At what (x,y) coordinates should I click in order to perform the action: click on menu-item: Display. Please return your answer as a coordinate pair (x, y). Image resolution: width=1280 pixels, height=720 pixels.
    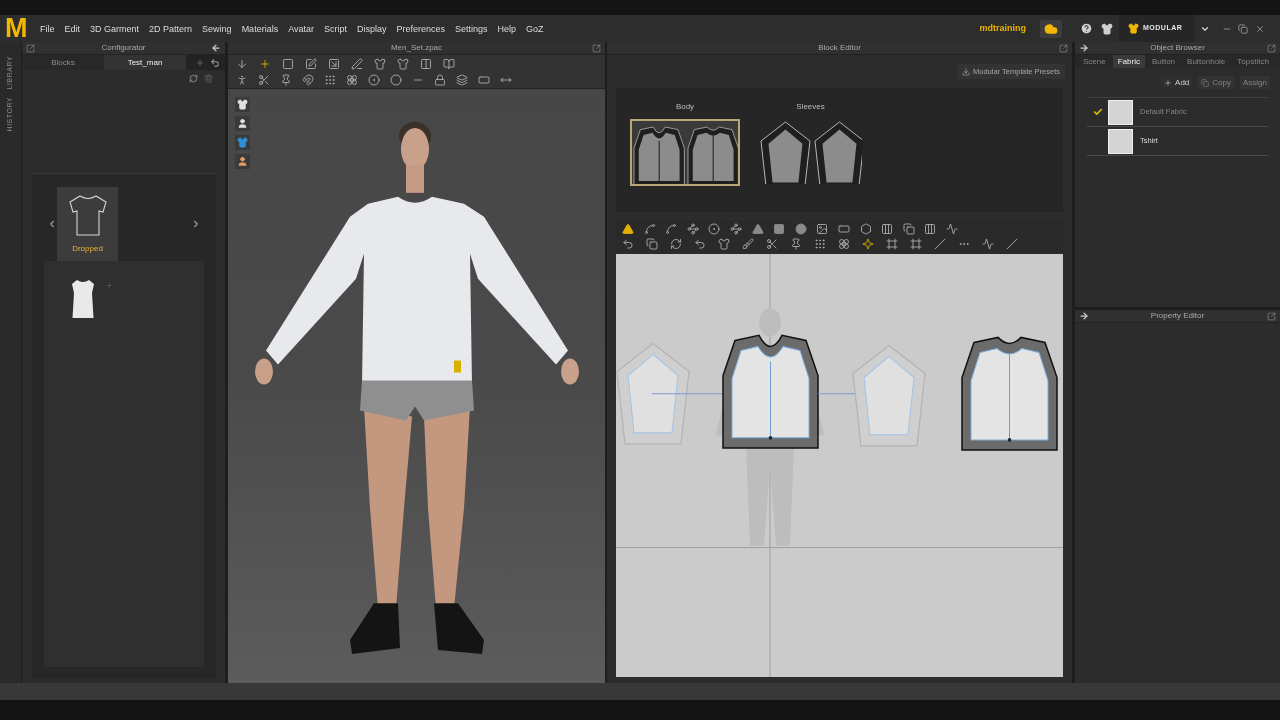
    Looking at the image, I should click on (372, 28).